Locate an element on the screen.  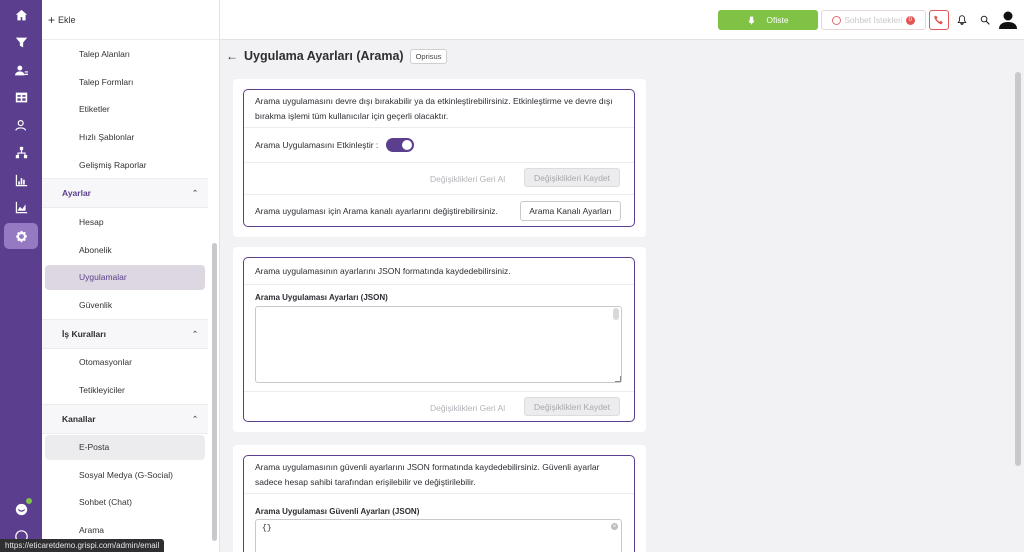
bell-icon is located at coordinates (962, 20).